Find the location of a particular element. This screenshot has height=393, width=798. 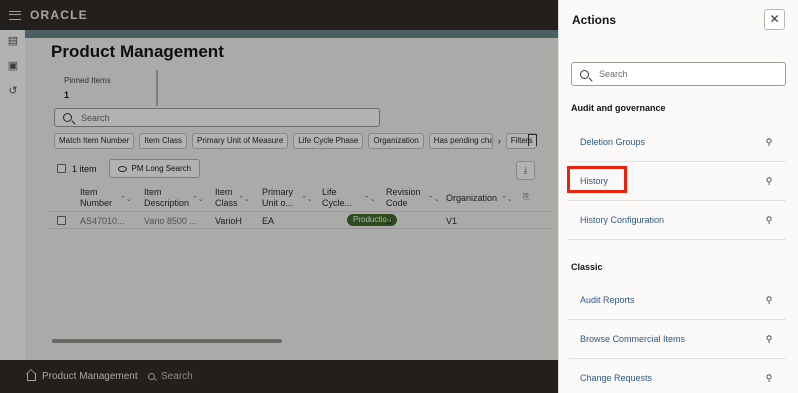

column-header-item-description: Item Description is located at coordinates (166, 197).